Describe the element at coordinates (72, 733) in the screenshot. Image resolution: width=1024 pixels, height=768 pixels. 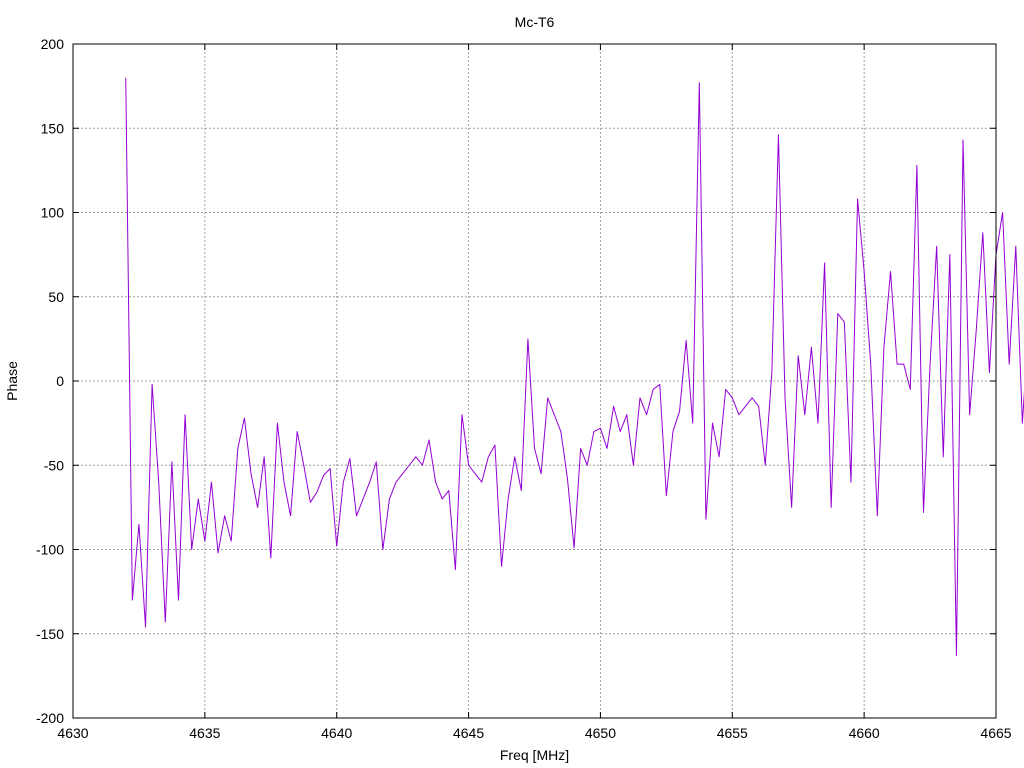
I see `x-tick-label: 4630` at that location.